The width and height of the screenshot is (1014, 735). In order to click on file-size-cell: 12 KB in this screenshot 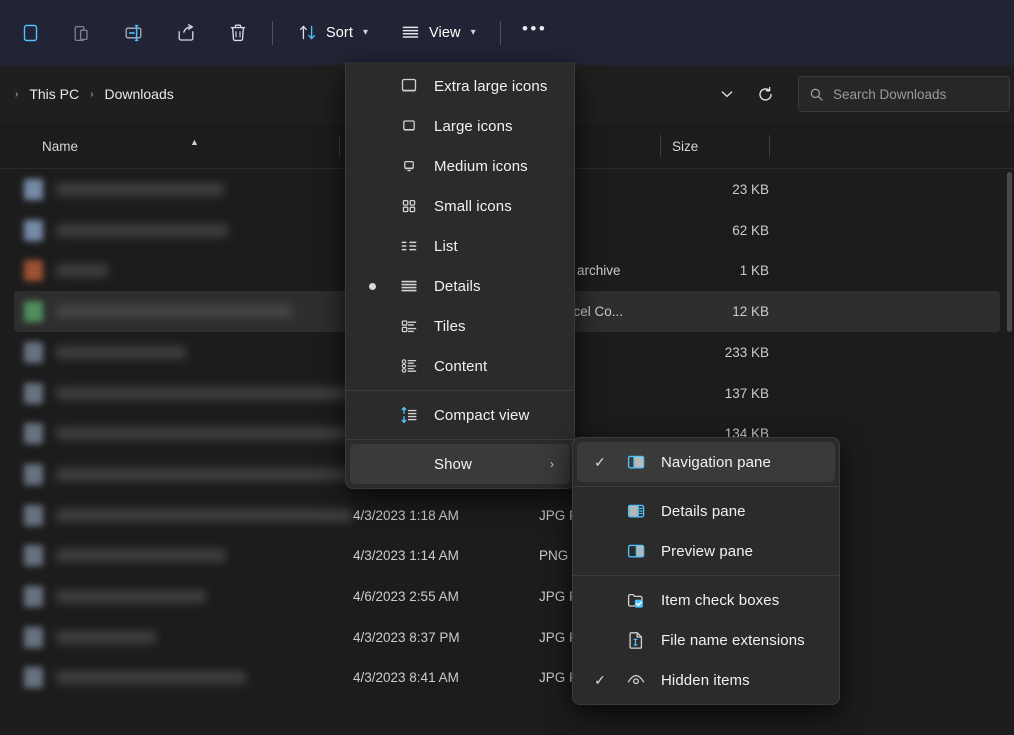, I will do `click(750, 312)`.